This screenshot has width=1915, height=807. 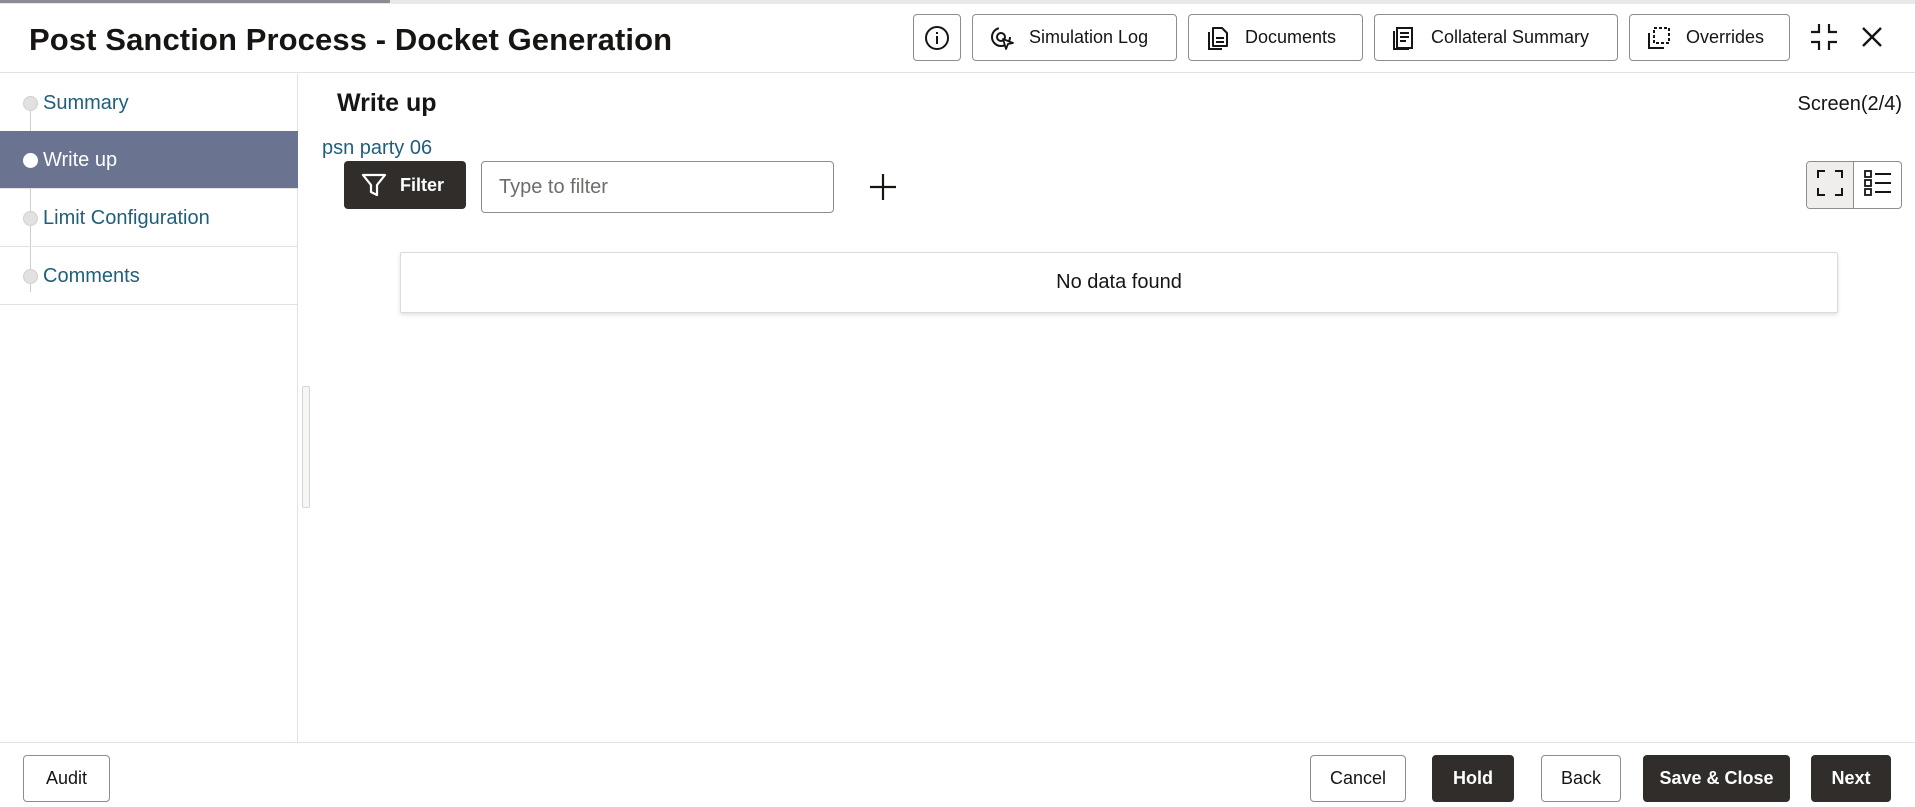 I want to click on collateral-summary-button: Collateral Summary, so click(x=1496, y=37).